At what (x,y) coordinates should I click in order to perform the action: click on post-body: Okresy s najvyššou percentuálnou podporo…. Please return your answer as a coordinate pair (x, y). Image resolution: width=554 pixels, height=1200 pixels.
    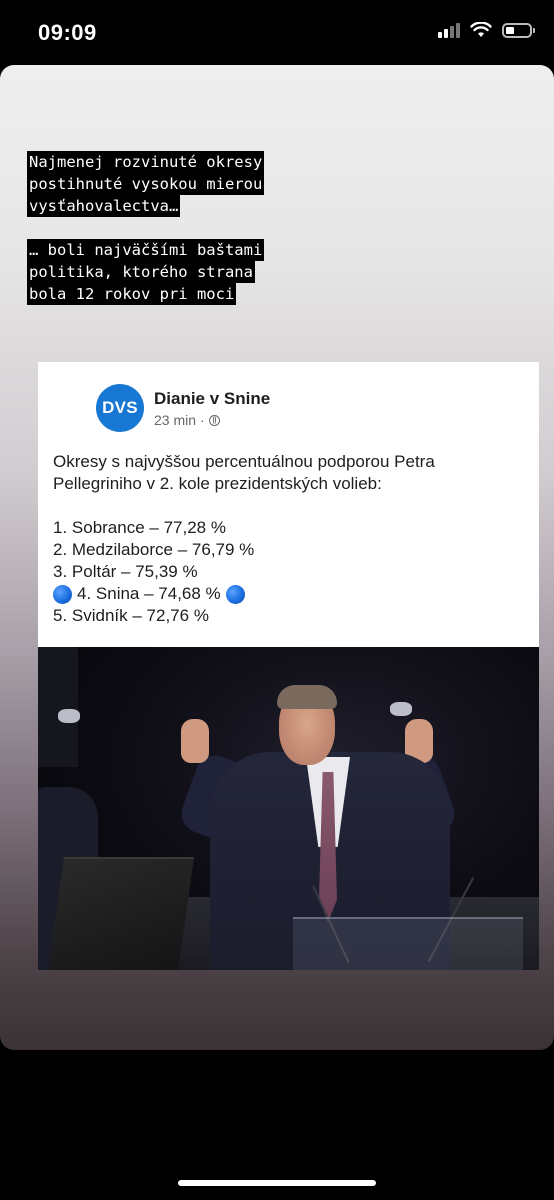
    Looking at the image, I should click on (288, 539).